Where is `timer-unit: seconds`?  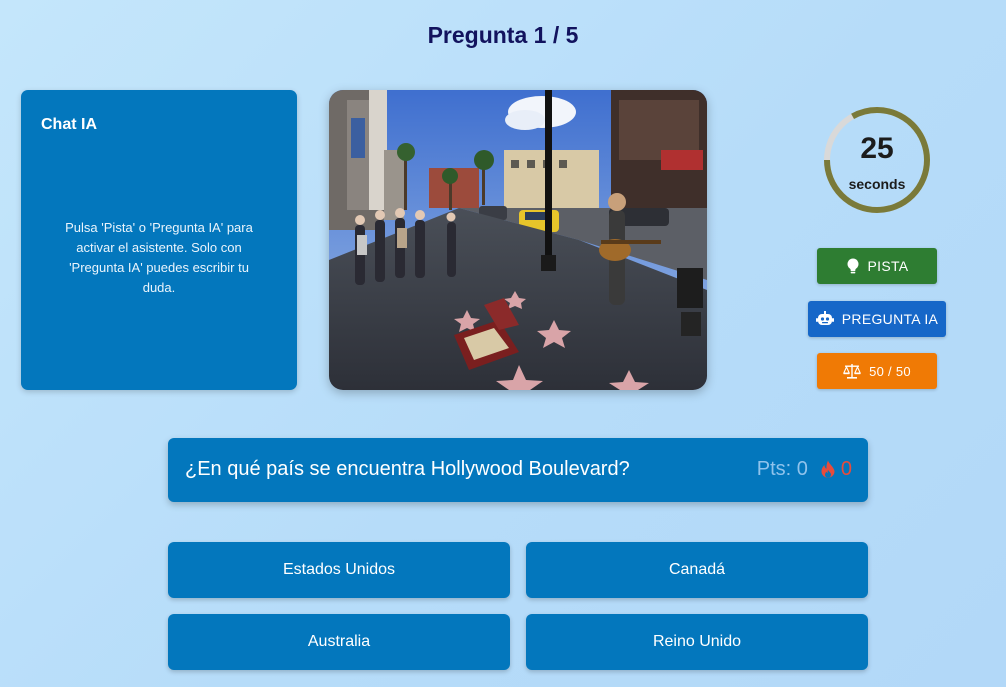
timer-unit: seconds is located at coordinates (877, 184).